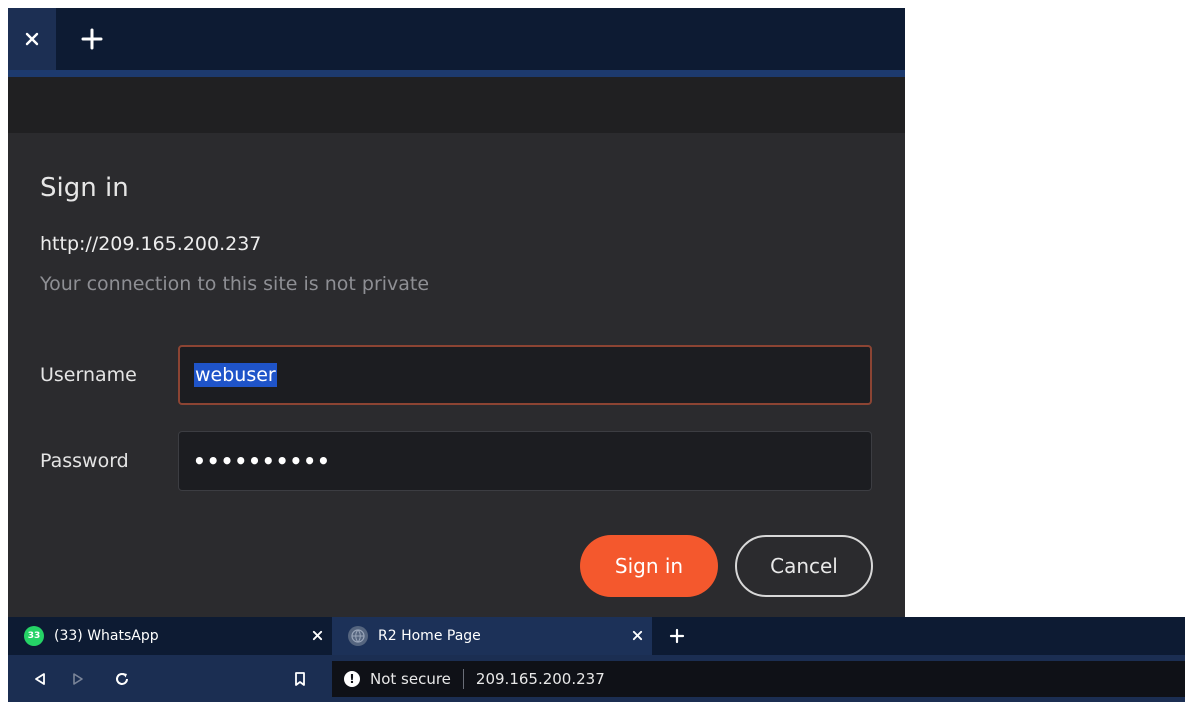 This screenshot has width=1185, height=702. I want to click on username-label: Username, so click(88, 375).